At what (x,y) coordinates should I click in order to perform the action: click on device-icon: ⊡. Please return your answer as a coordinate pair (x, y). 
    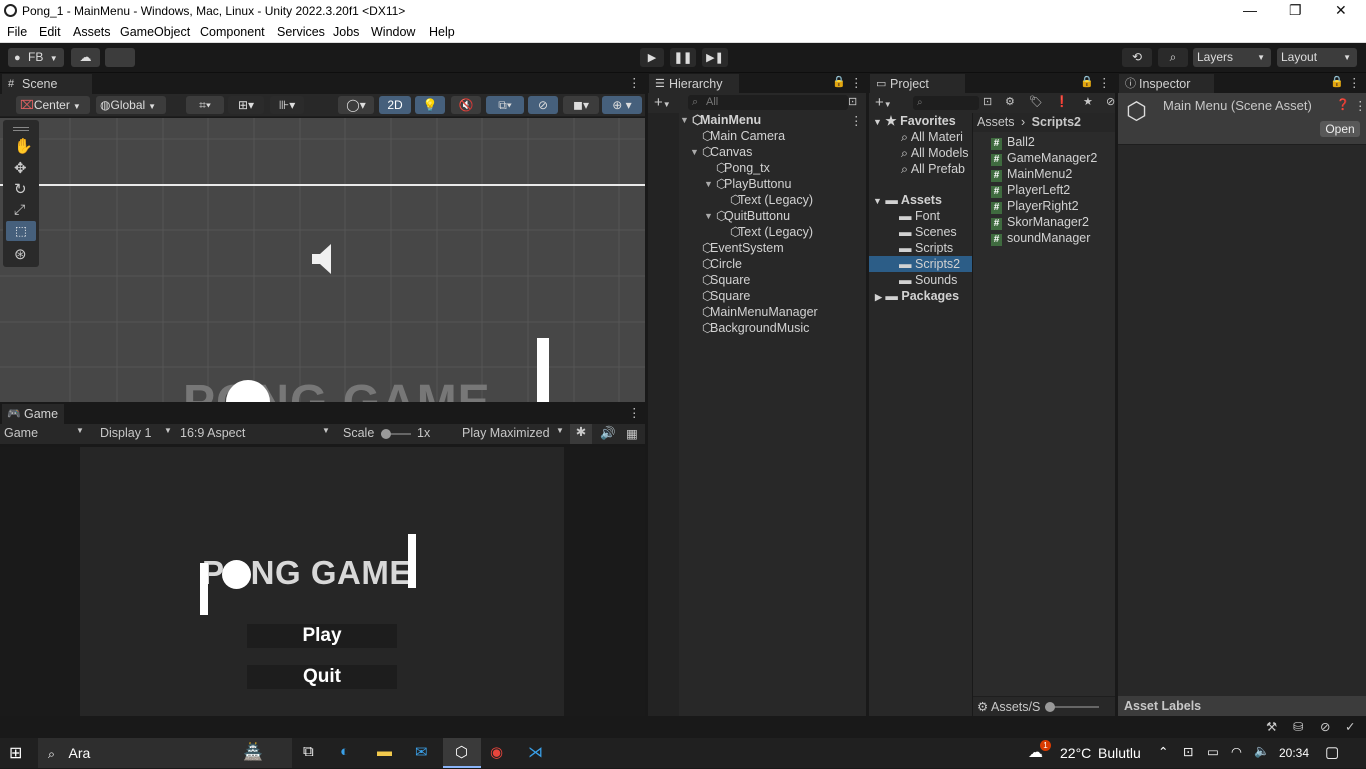
    Looking at the image, I should click on (1188, 751).